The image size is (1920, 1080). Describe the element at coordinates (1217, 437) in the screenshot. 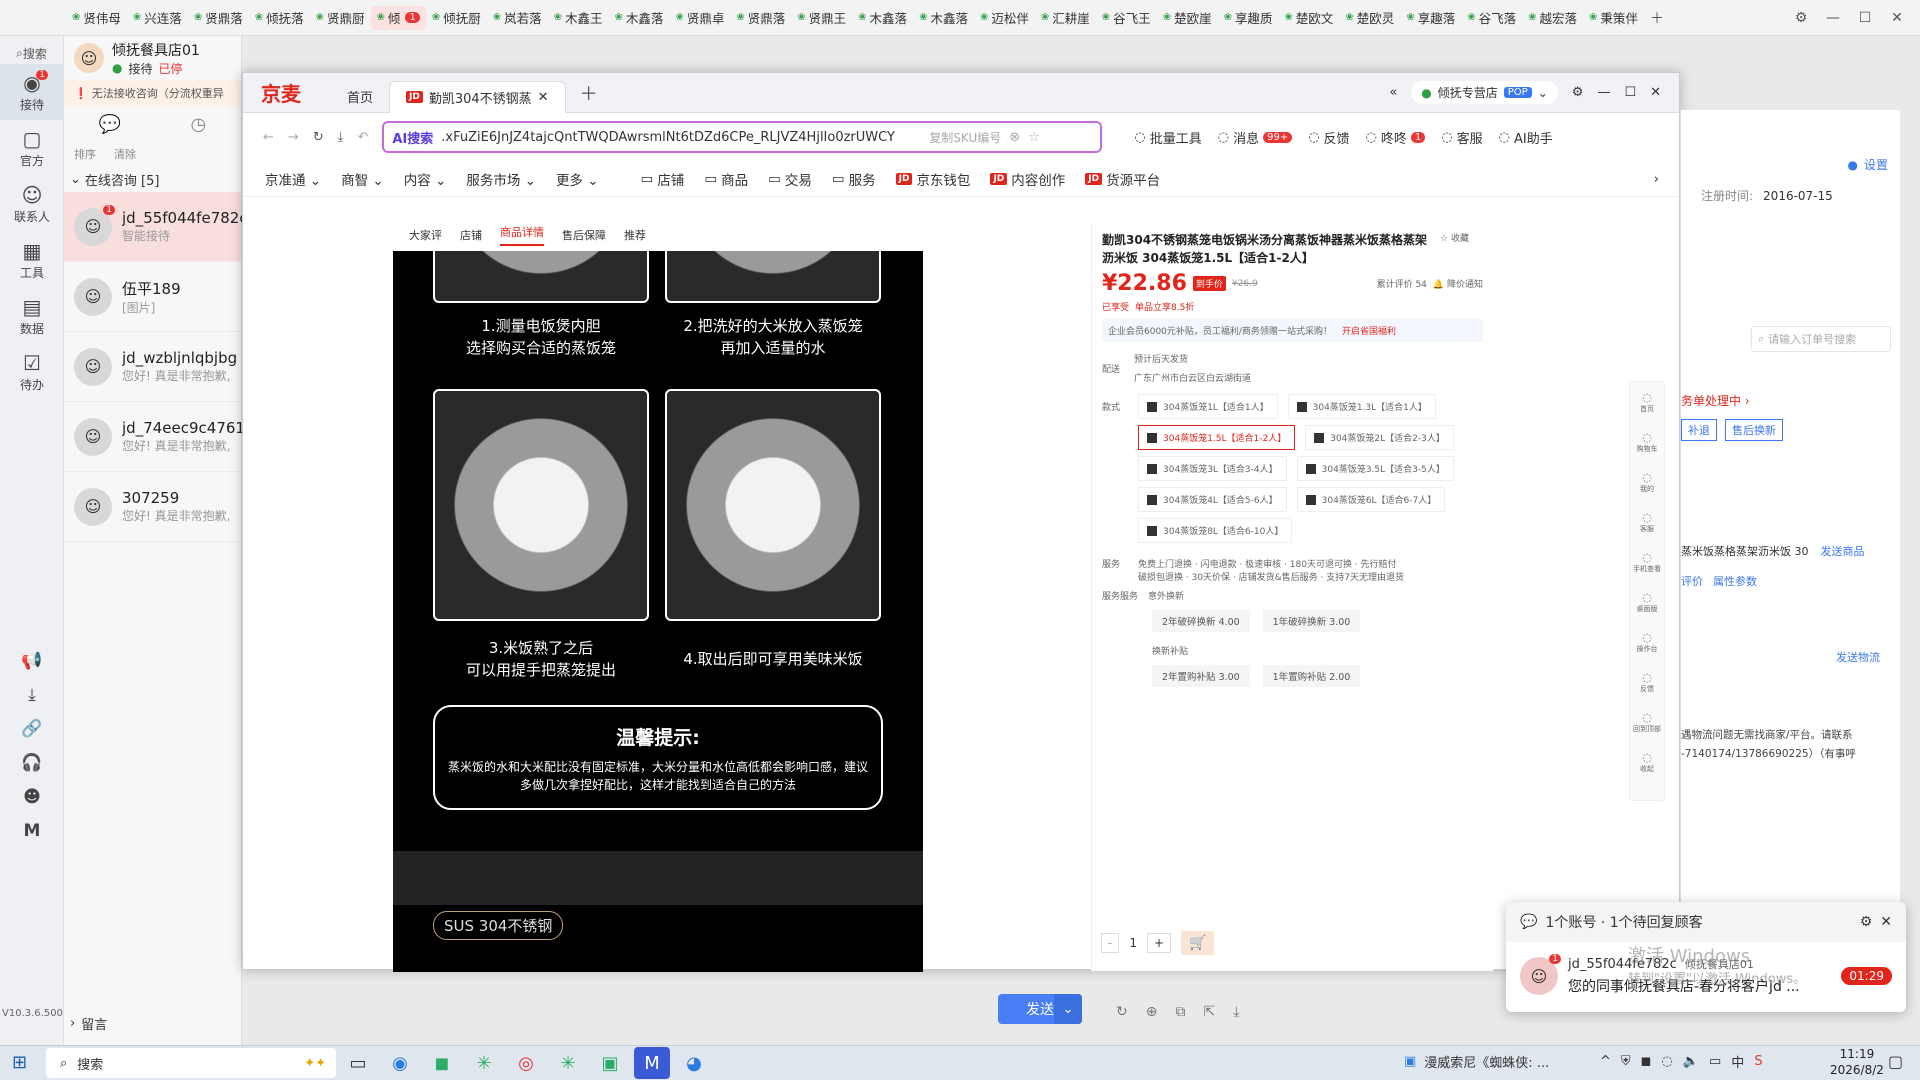

I see `spec-option: 304蒸饭笼1.5L【适合1-2人】` at that location.